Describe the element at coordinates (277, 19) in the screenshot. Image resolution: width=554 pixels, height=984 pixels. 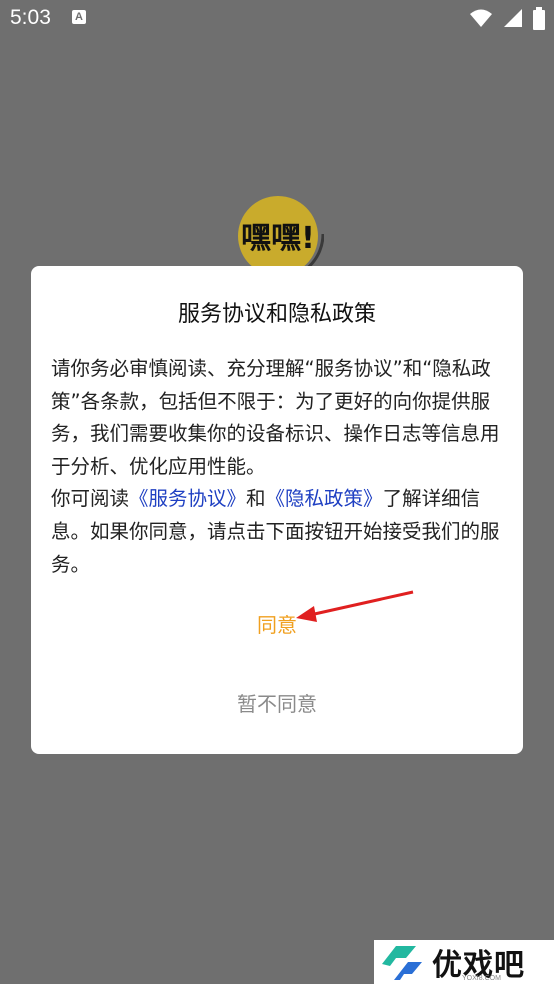
I see `status-bar: 5:03 A` at that location.